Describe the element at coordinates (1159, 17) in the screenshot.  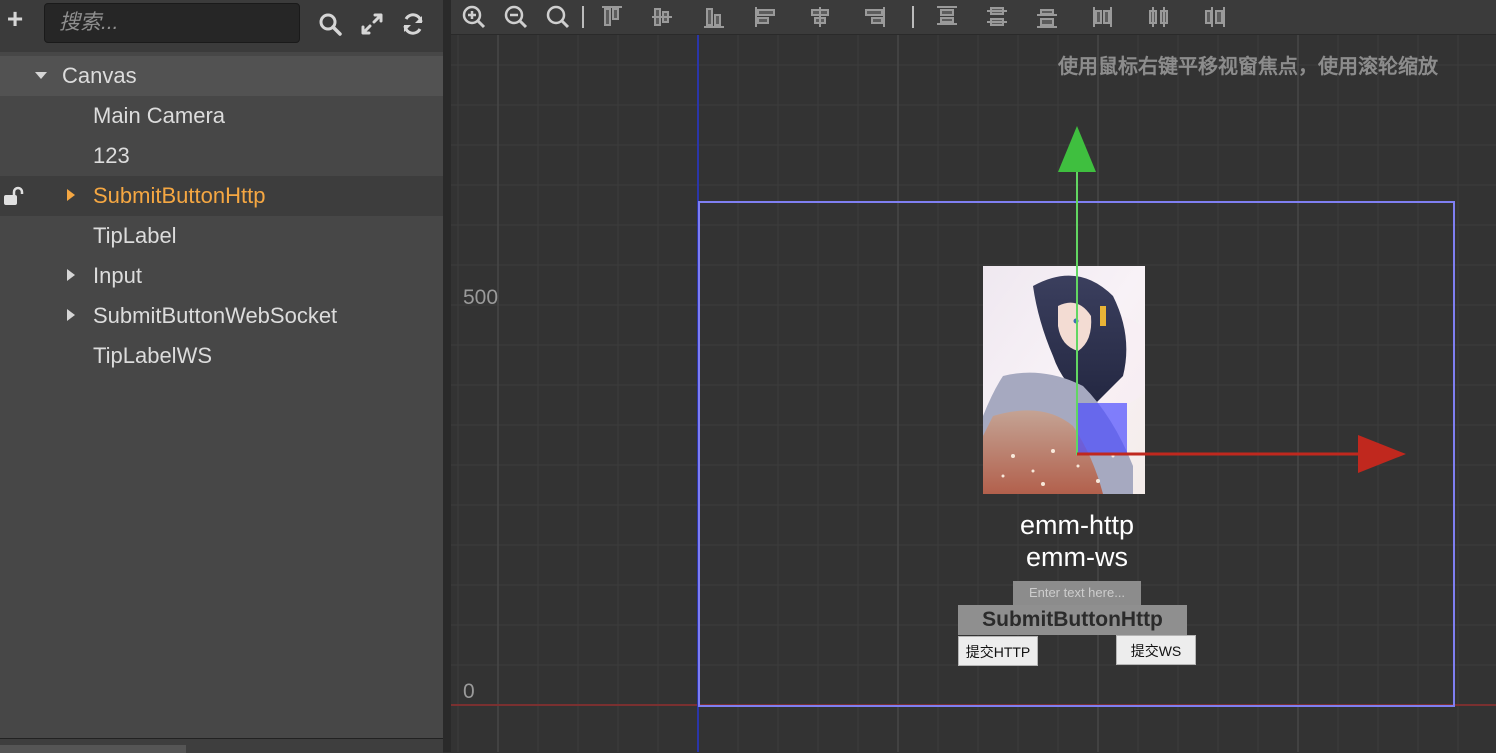
I see `distribute-hcenter-icon` at that location.